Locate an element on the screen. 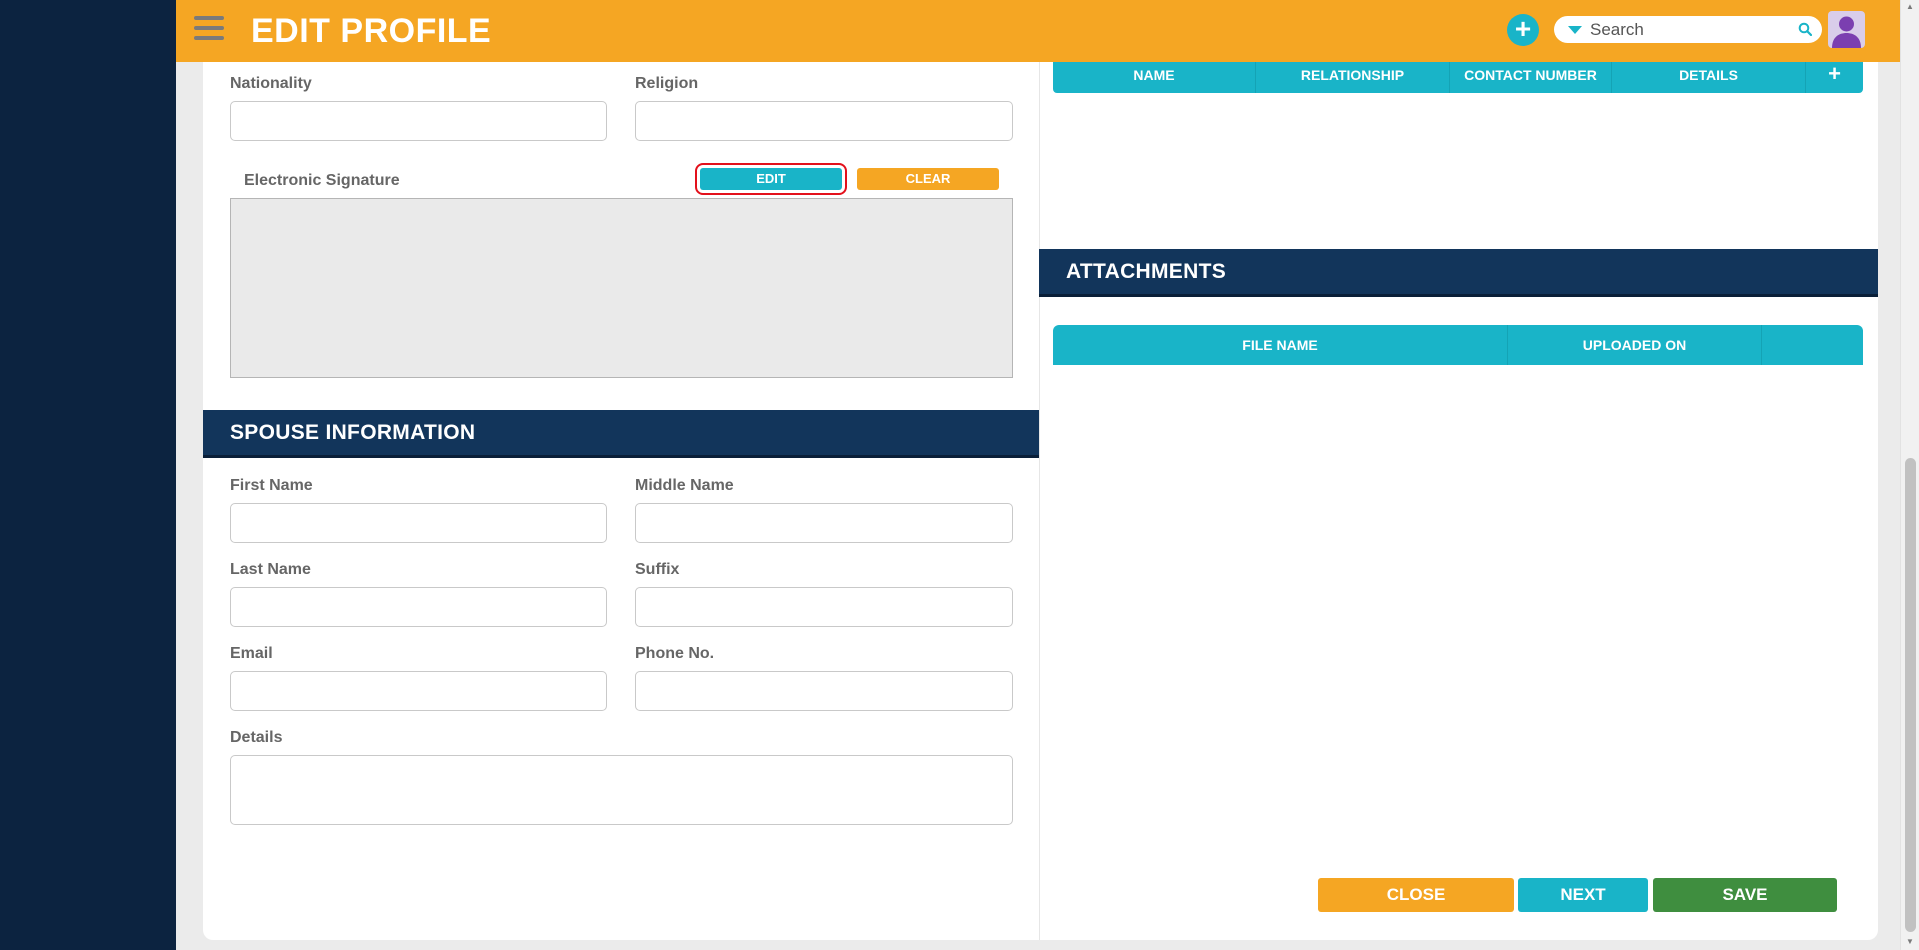 The image size is (1919, 950). add-circle-icon: + is located at coordinates (1523, 30).